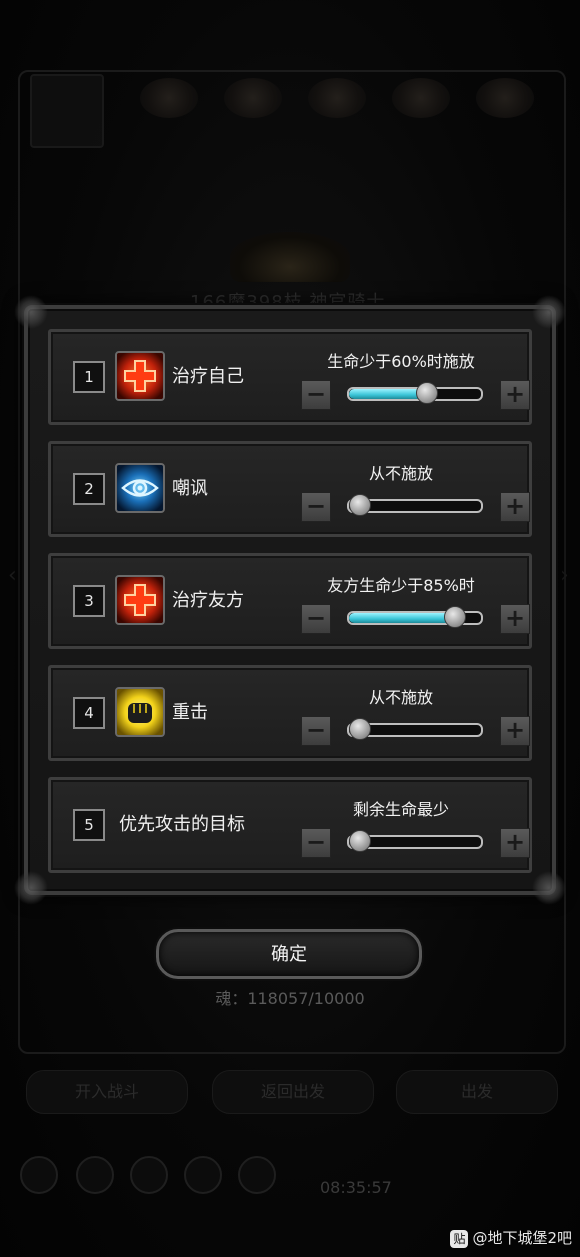 The width and height of the screenshot is (580, 1257). What do you see at coordinates (290, 377) in the screenshot?
I see `skill-row-1: 1 治疗自己 生命少于60%时施放 − +` at bounding box center [290, 377].